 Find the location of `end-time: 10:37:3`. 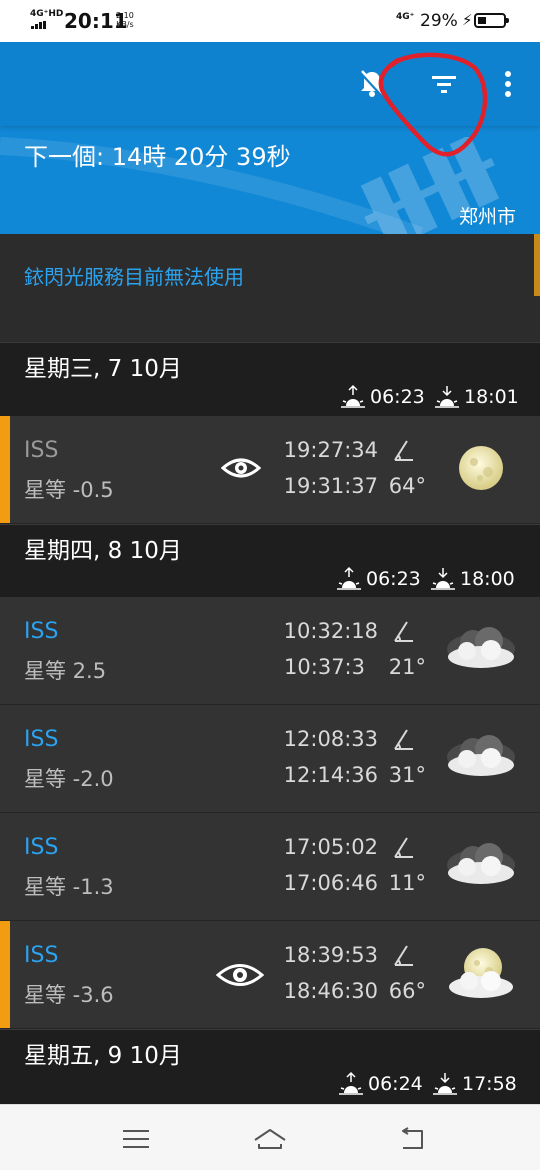

end-time: 10:37:3 is located at coordinates (324, 667).